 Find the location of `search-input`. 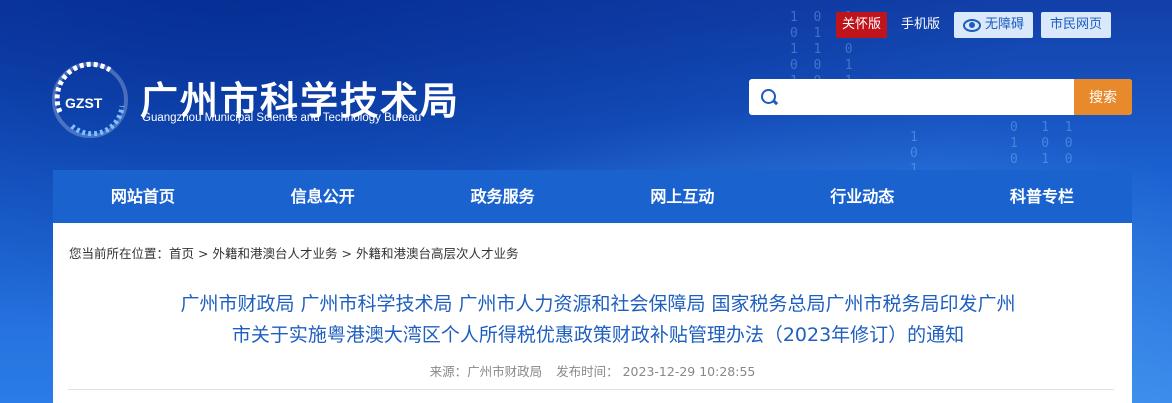

search-input is located at coordinates (925, 98).